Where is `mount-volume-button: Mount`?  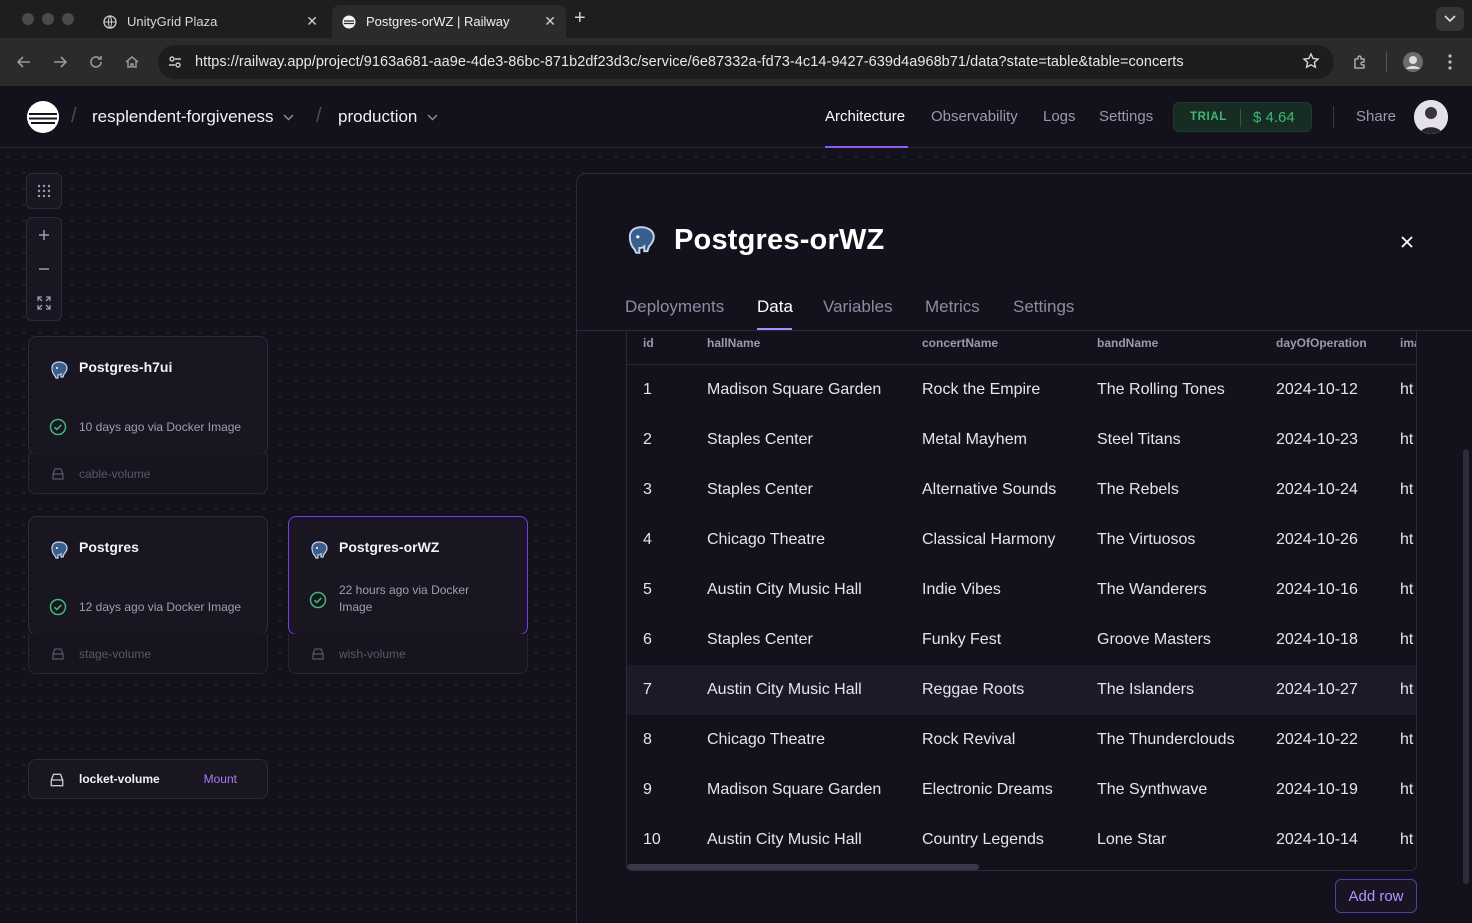 mount-volume-button: Mount is located at coordinates (220, 779).